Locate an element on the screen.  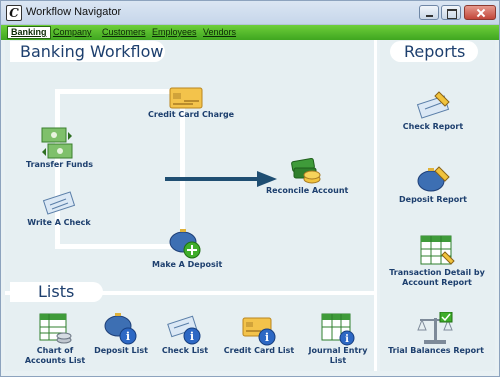
trial-balances-report-task: Trial Balances Report is located at coordinates (436, 334).